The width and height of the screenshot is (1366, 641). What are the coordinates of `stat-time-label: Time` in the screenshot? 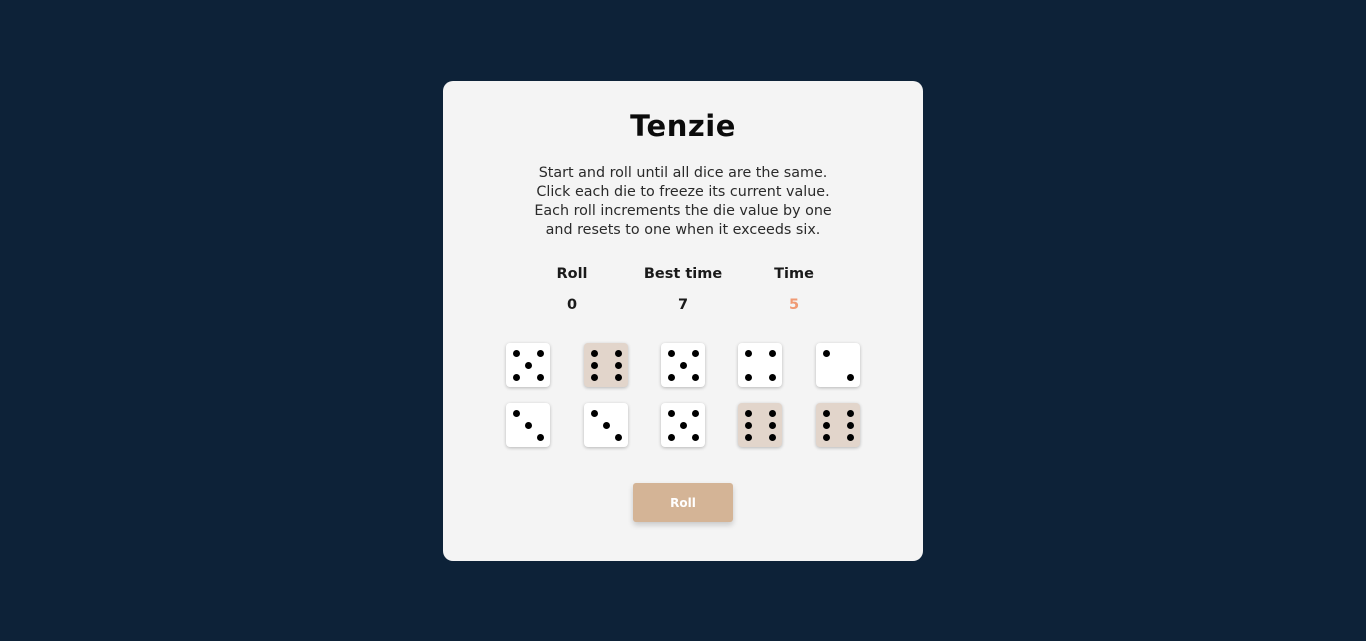 It's located at (794, 274).